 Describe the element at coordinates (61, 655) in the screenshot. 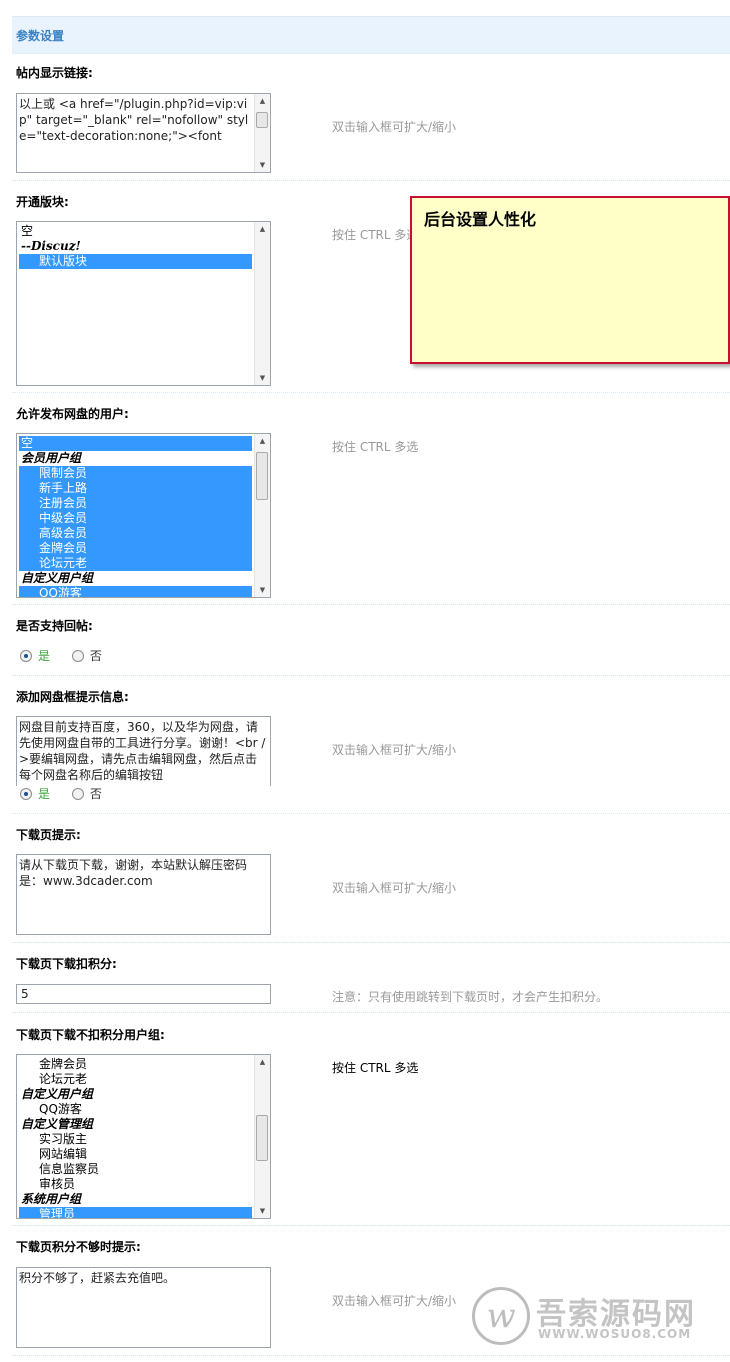

I see `support-reply-radio-group: 是 否` at that location.